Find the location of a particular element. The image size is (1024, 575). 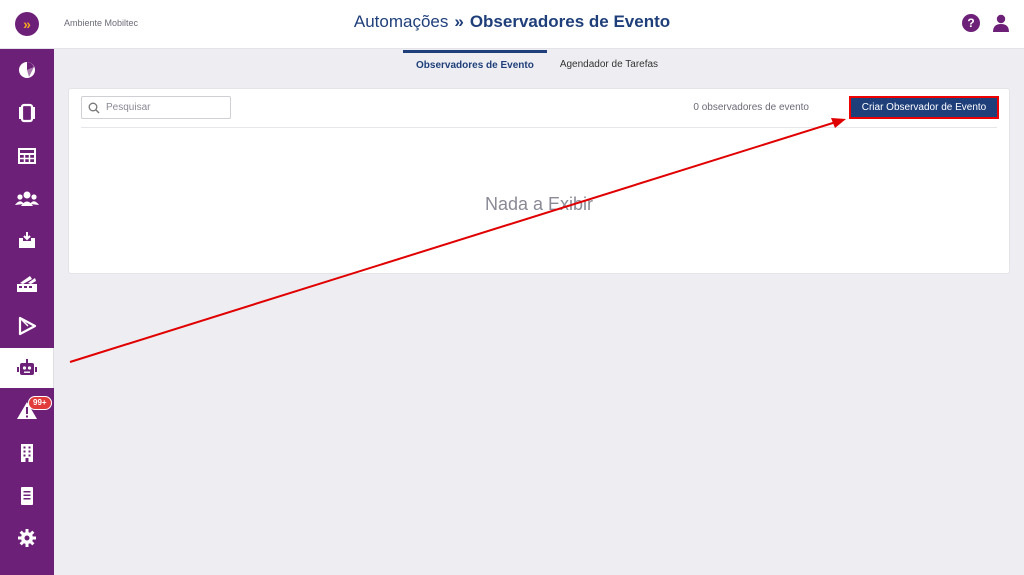

phone-devices-icon is located at coordinates (27, 113).